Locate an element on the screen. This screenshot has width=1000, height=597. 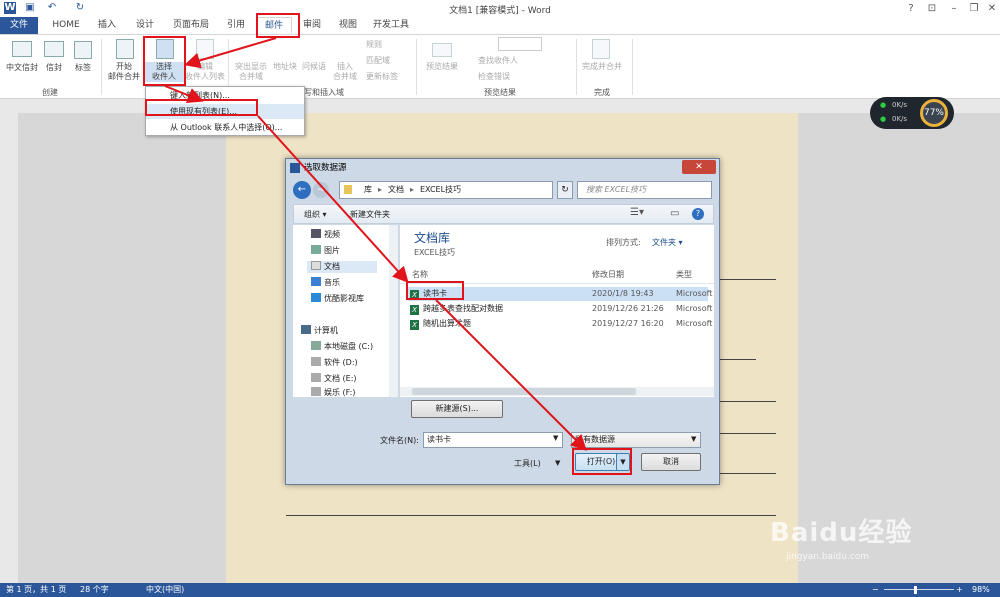
title-bar: W ▣ ↶ ↻ 文档1 [兼容模式] - Word ? ⊡ – ❐ ✕ is located at coordinates (500, 8).